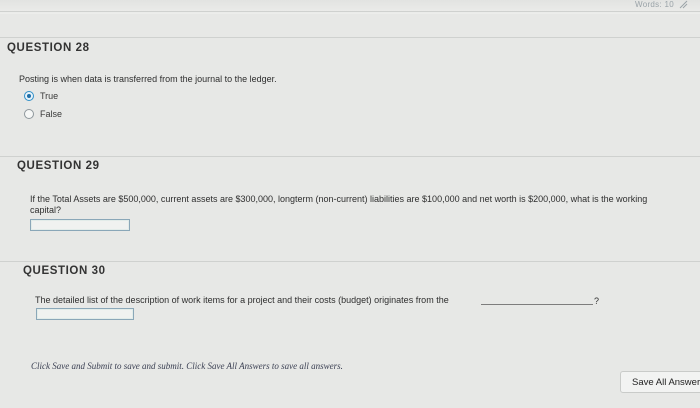 Image resolution: width=700 pixels, height=408 pixels. I want to click on option-true-label: True, so click(49, 96).